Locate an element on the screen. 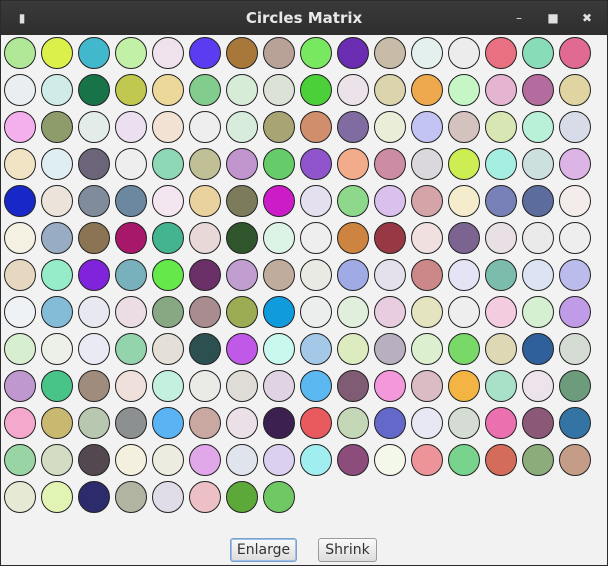  enlarge-button: Enlarge is located at coordinates (263, 550).